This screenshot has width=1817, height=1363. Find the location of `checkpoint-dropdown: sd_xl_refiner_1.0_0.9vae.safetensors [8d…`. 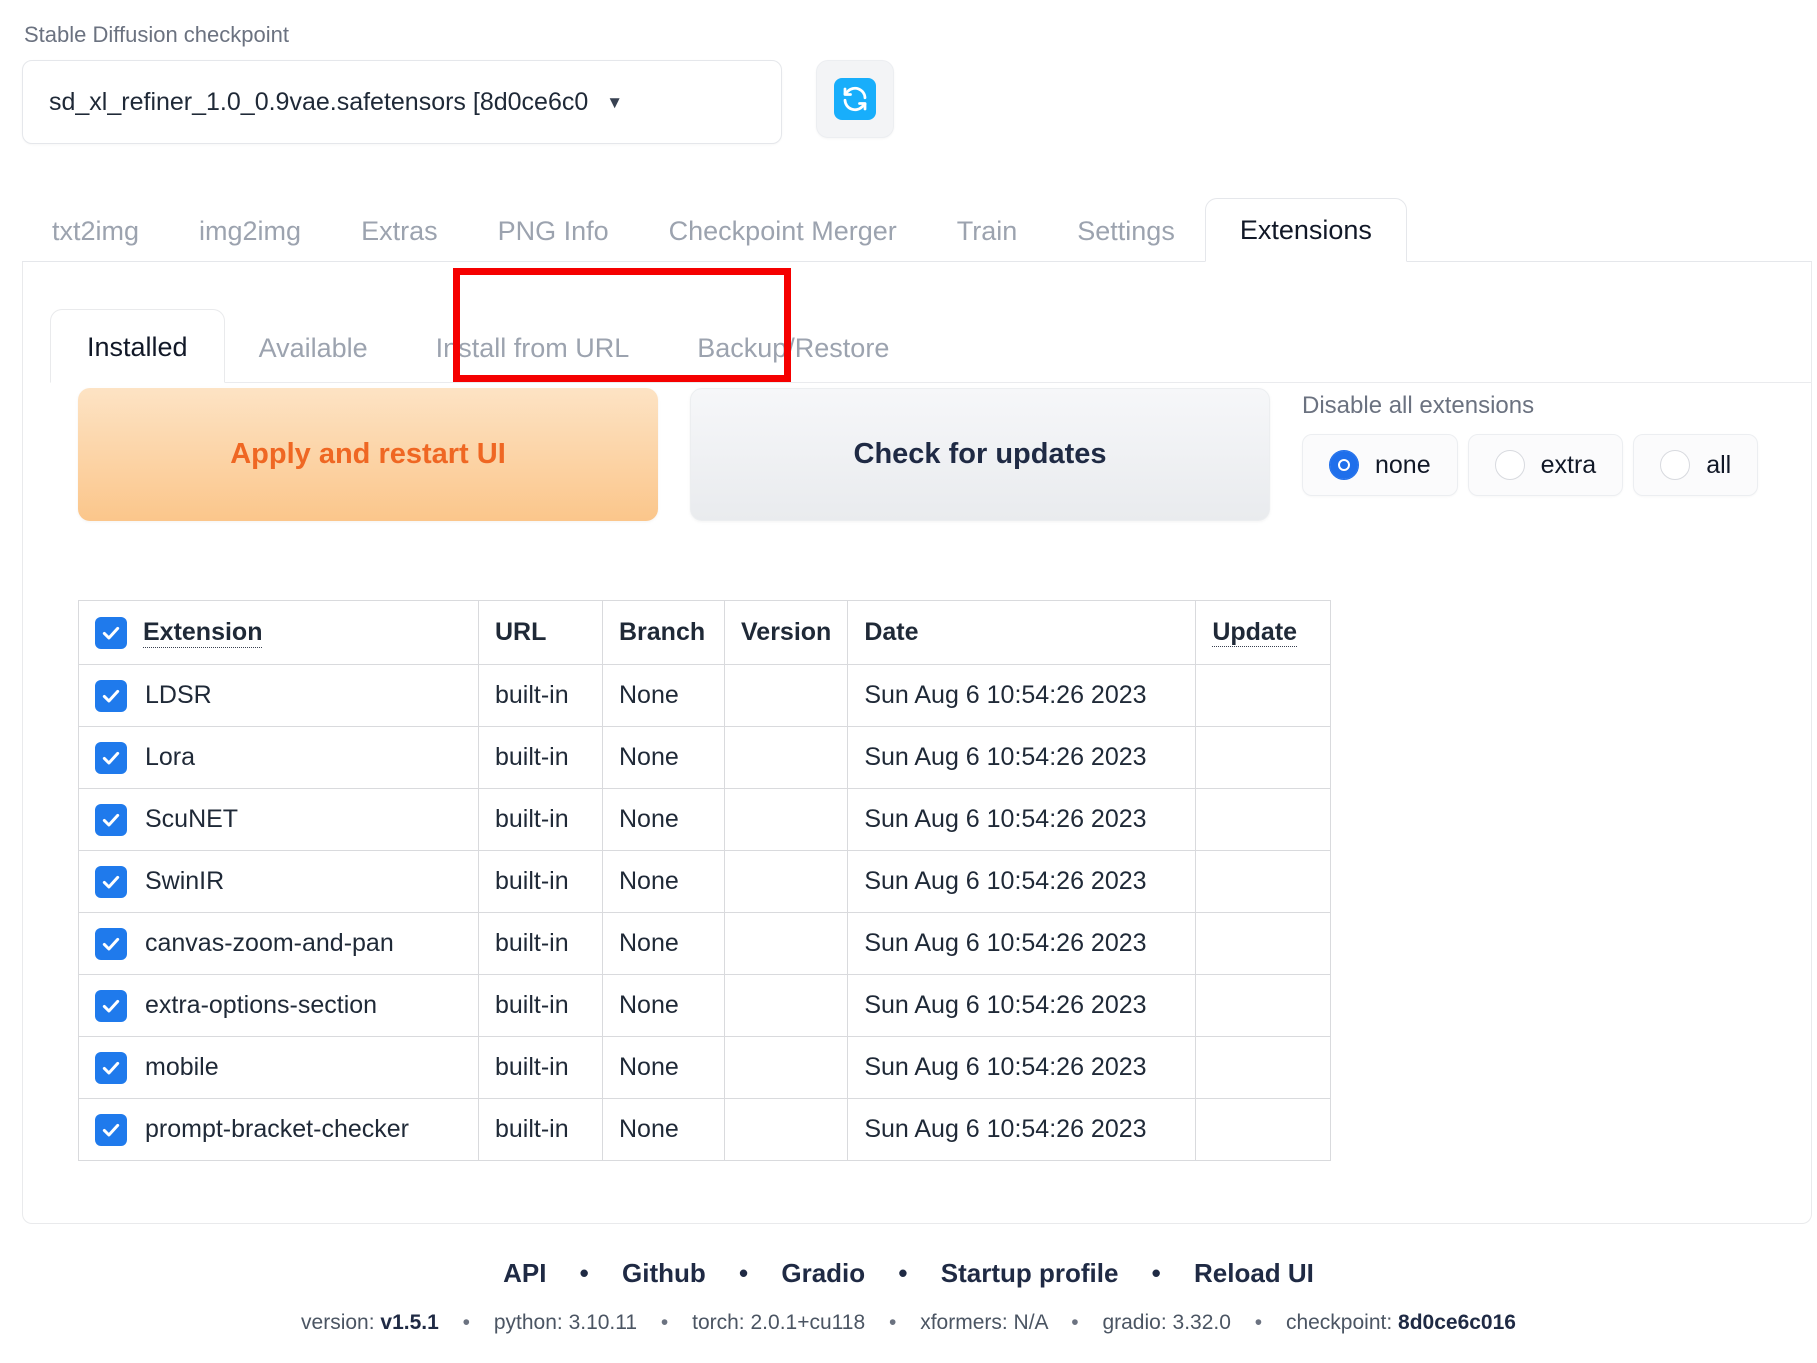

checkpoint-dropdown: sd_xl_refiner_1.0_0.9vae.safetensors [8d… is located at coordinates (402, 102).